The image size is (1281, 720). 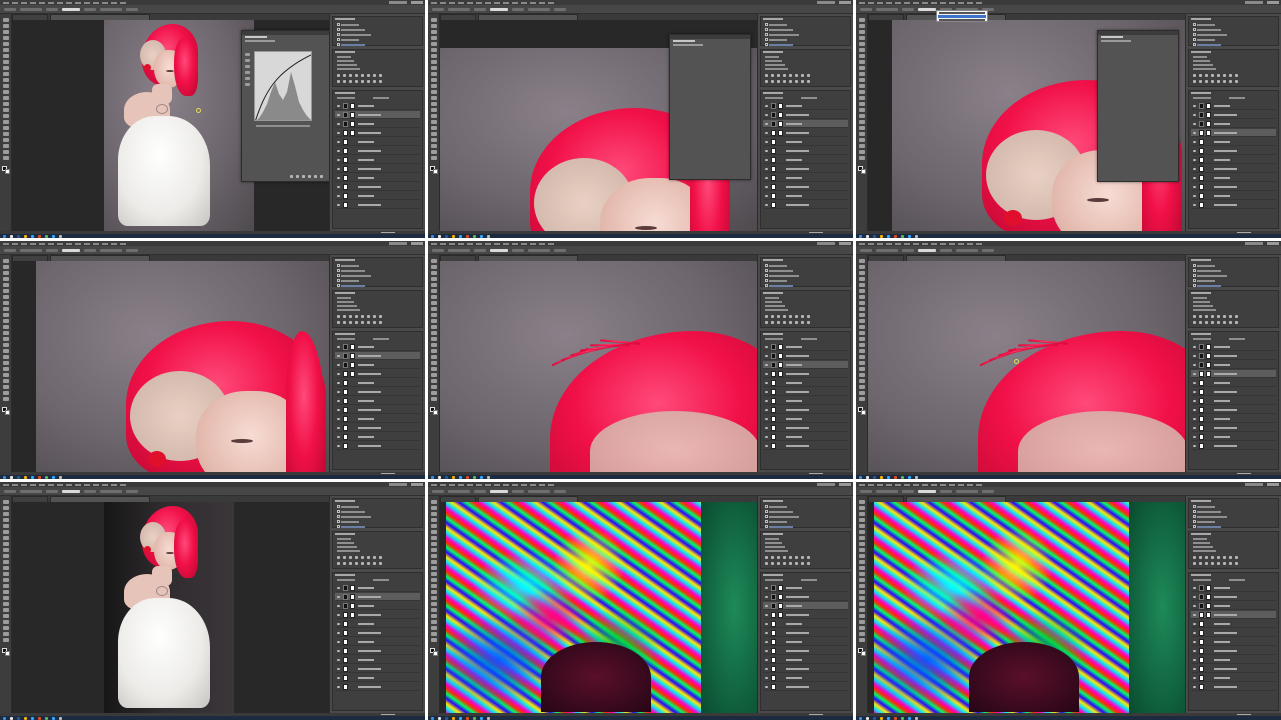 What do you see at coordinates (283, 86) in the screenshot?
I see `curves-histogram` at bounding box center [283, 86].